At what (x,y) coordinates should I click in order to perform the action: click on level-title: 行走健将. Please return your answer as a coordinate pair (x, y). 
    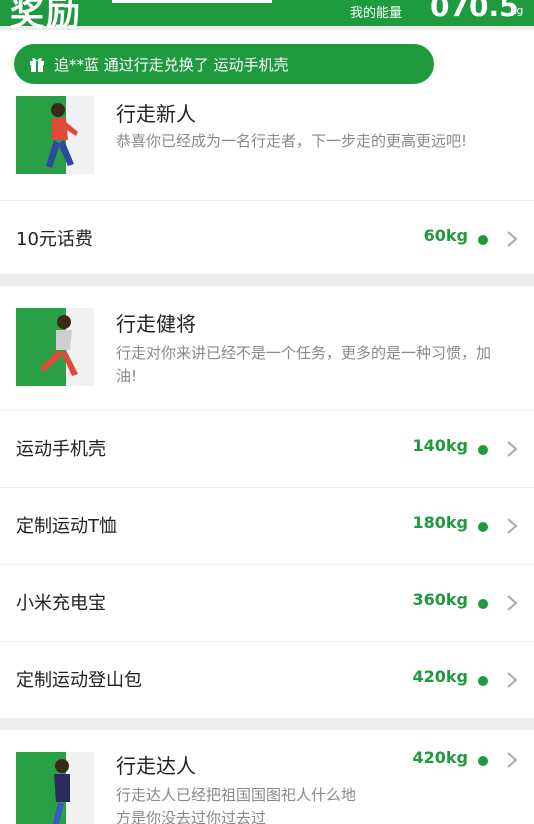
    Looking at the image, I should click on (156, 324).